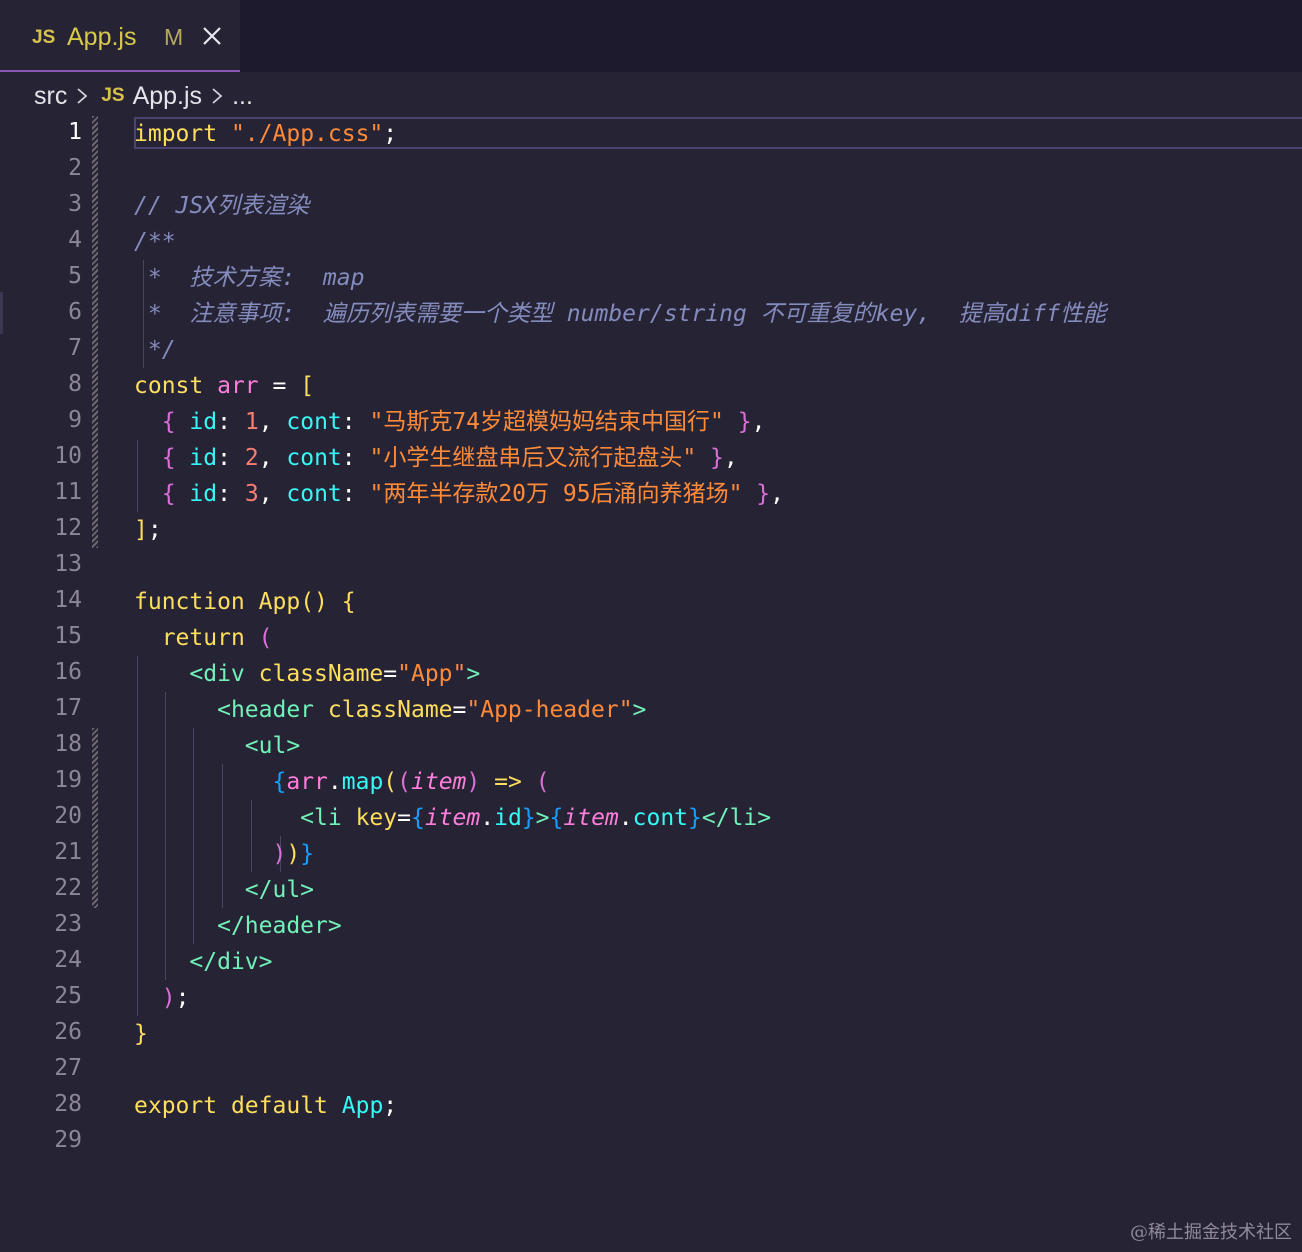  What do you see at coordinates (203, 422) in the screenshot?
I see `code-token: id` at bounding box center [203, 422].